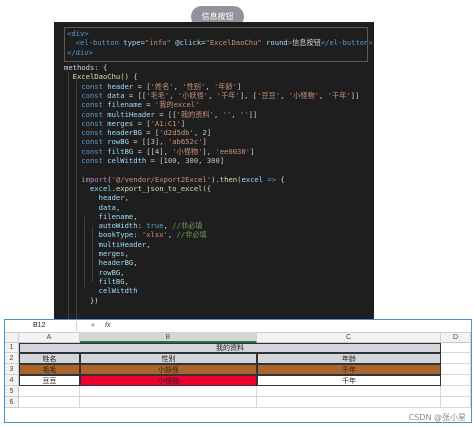 The height and width of the screenshot is (427, 474). Describe the element at coordinates (161, 142) in the screenshot. I see `code-token: ],` at that location.